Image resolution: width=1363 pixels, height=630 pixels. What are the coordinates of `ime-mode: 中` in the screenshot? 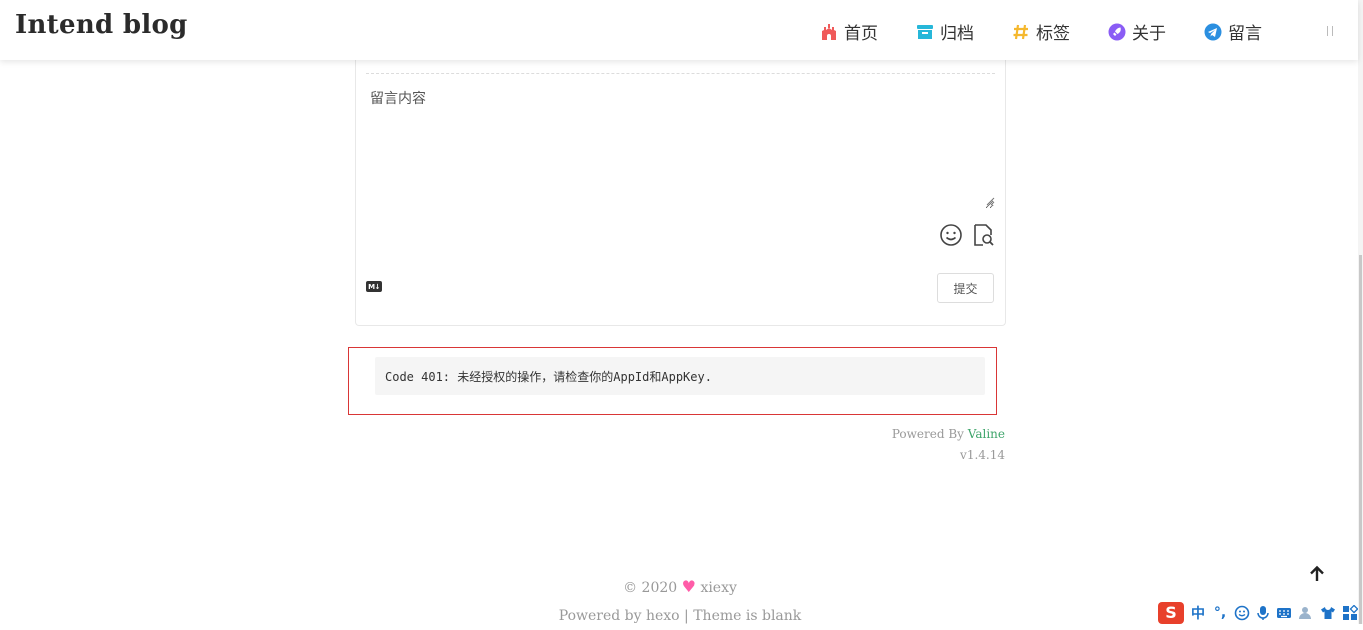 It's located at (1198, 613).